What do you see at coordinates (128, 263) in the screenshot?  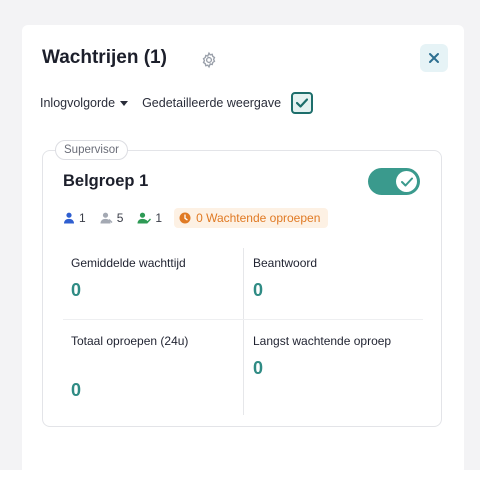 I see `metric-avg-wait-label: Gemiddelde wachttijd` at bounding box center [128, 263].